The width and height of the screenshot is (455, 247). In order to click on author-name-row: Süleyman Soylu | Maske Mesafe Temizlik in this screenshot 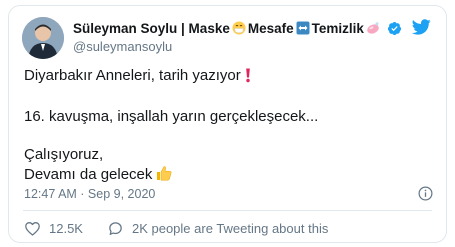, I will do `click(237, 28)`.